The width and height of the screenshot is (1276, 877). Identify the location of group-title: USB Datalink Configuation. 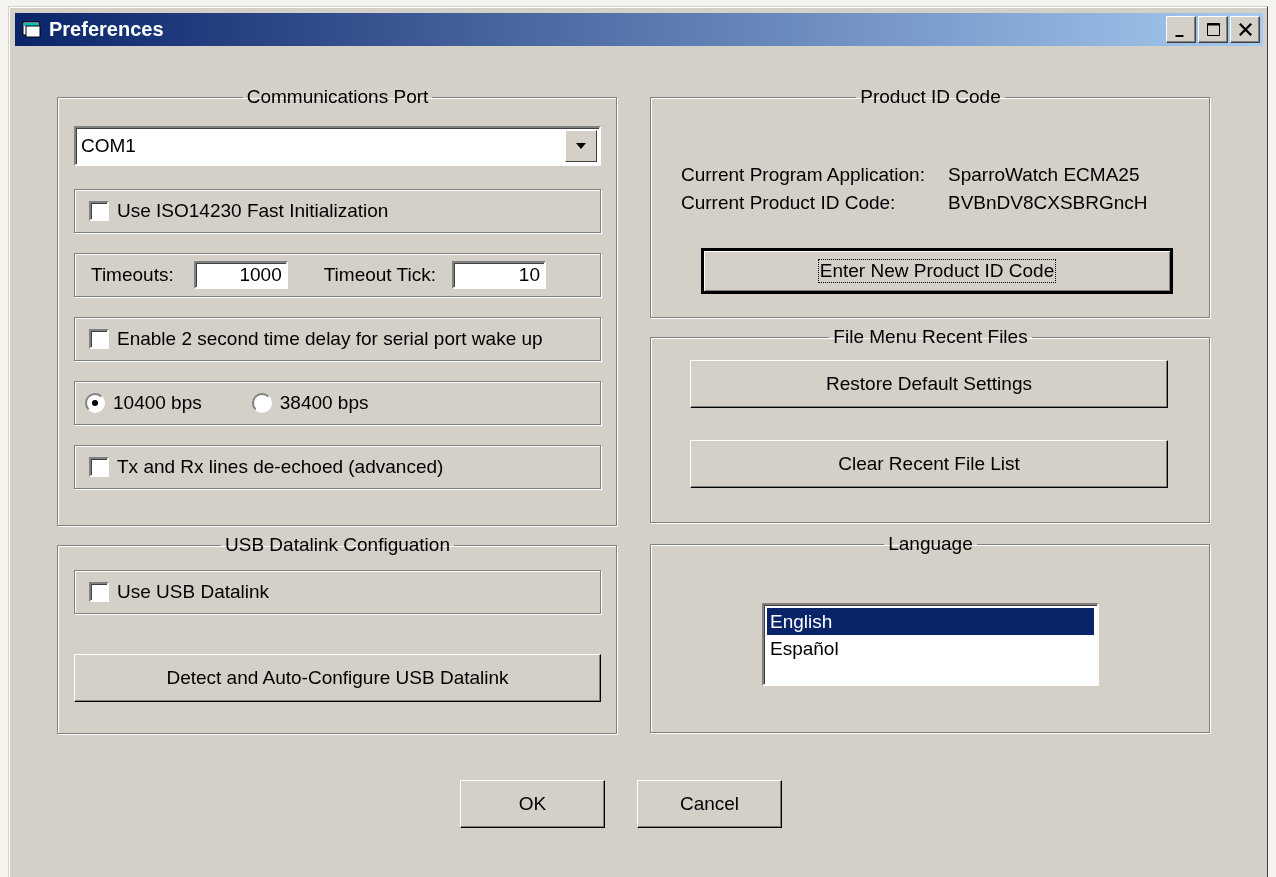
(337, 545).